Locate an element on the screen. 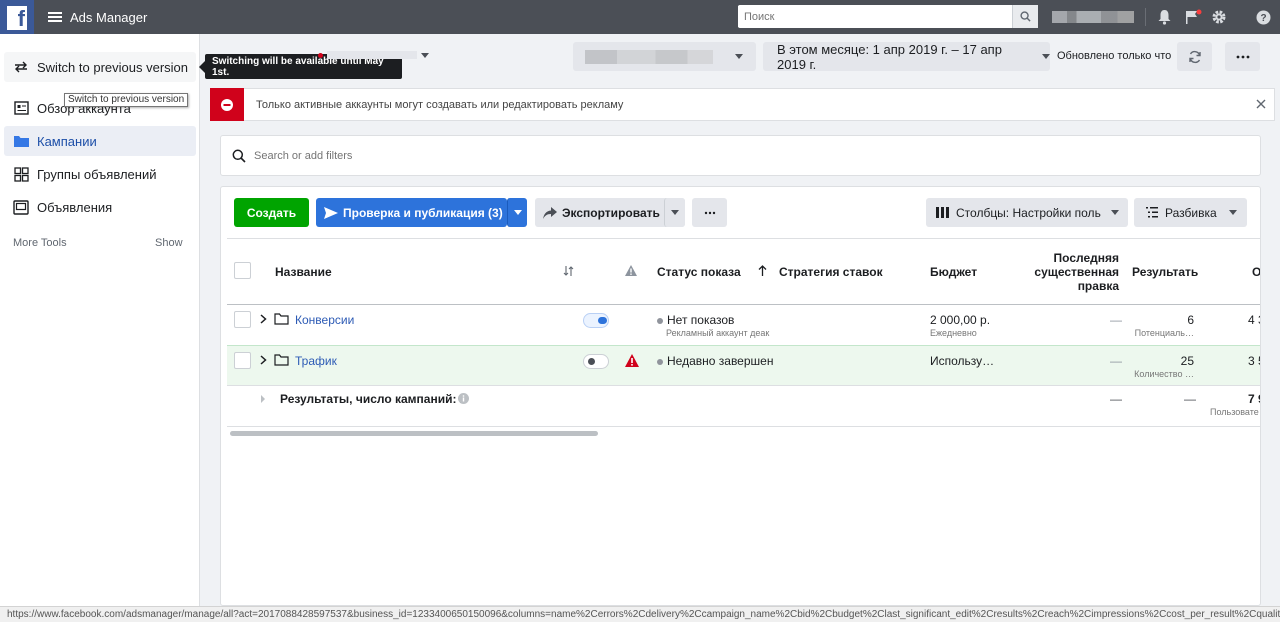  top-bar: f Ads Manager ? is located at coordinates (640, 17).